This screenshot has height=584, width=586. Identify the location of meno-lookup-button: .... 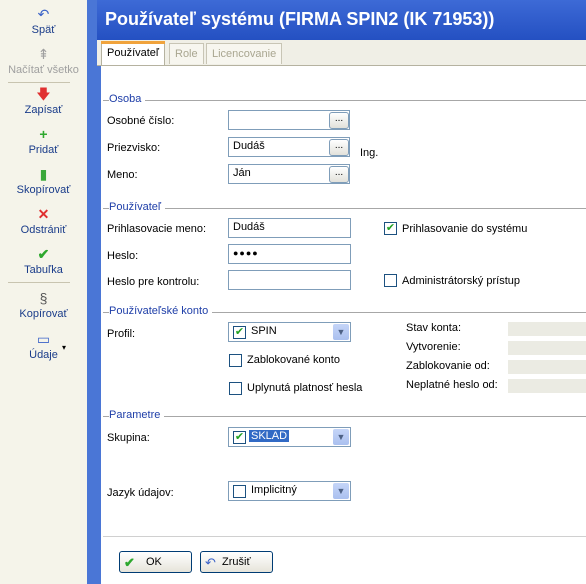
(339, 174).